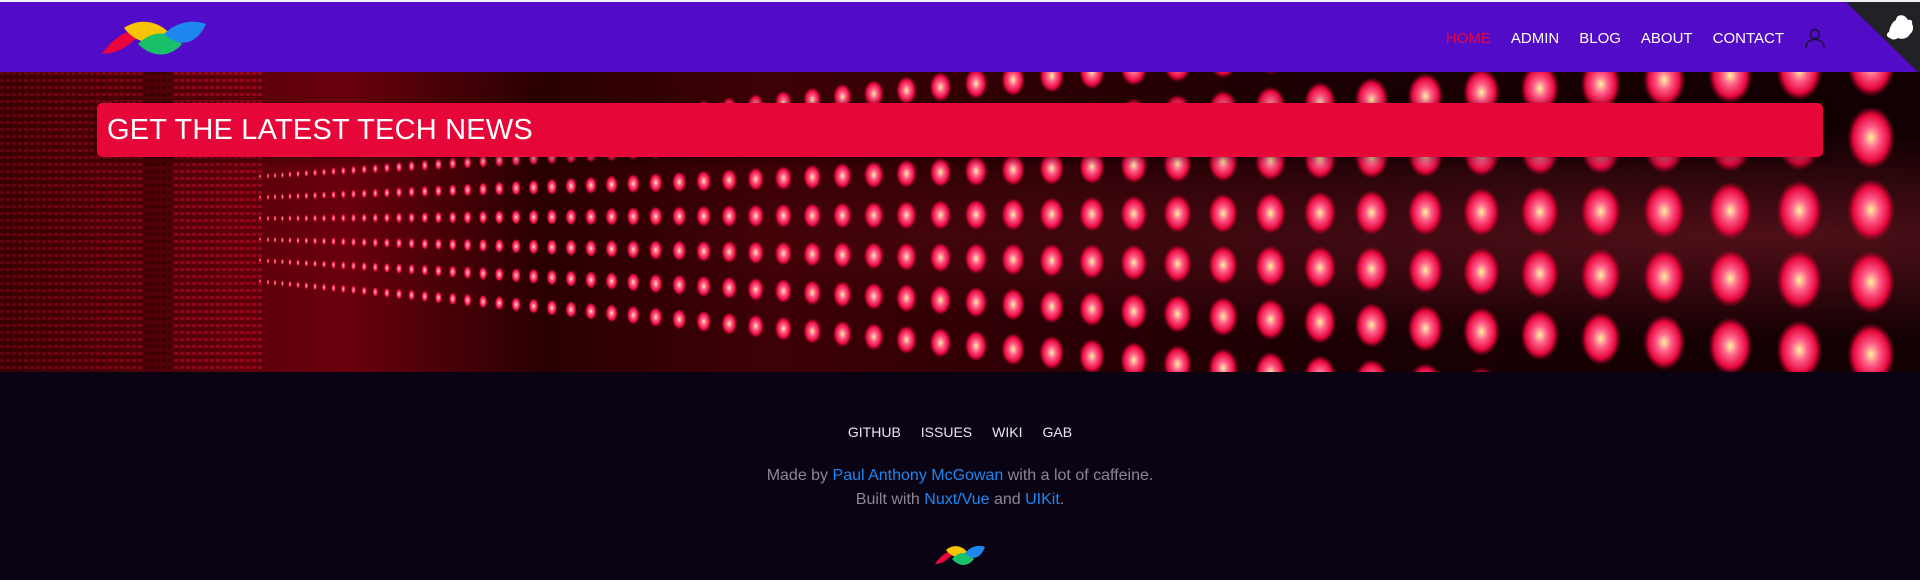 The height and width of the screenshot is (580, 1920). Describe the element at coordinates (1880, 38) in the screenshot. I see `github-corner-icon` at that location.